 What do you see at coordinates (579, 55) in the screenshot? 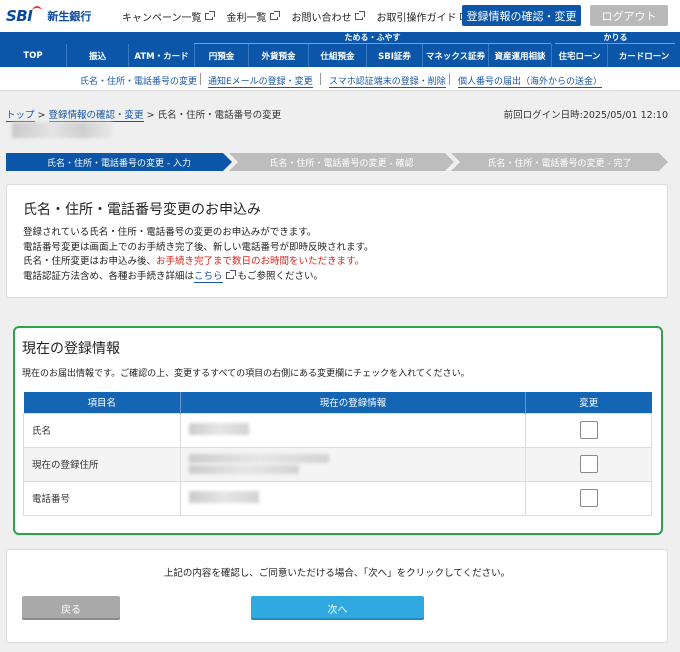
I see `nav-housing-loan: 住宅ローン` at bounding box center [579, 55].